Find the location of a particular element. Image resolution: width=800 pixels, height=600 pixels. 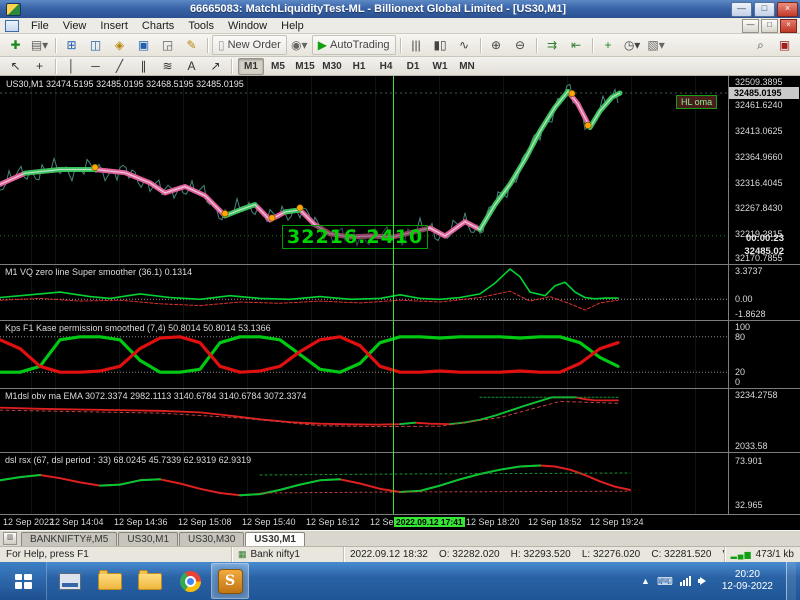

horizontal-line-tool-button: ─ is located at coordinates (95, 66).